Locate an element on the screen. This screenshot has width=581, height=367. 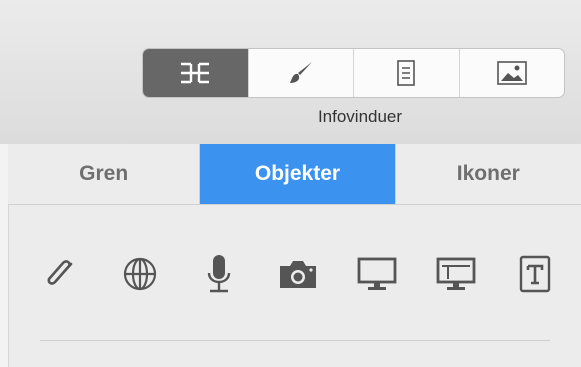
tab-gren: Gren is located at coordinates (103, 174).